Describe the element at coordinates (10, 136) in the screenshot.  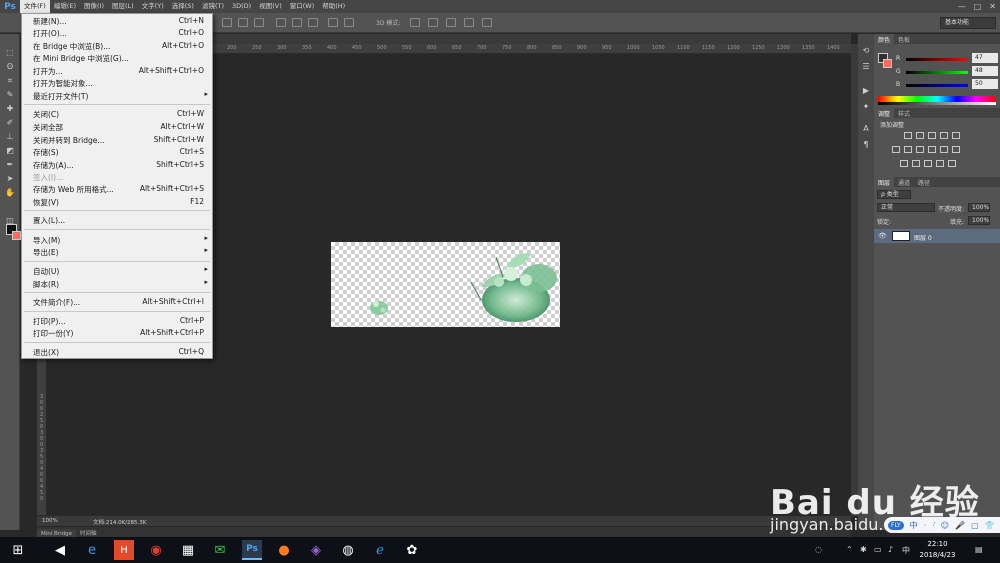
I see `stamp-tool-icon: ⊥` at that location.